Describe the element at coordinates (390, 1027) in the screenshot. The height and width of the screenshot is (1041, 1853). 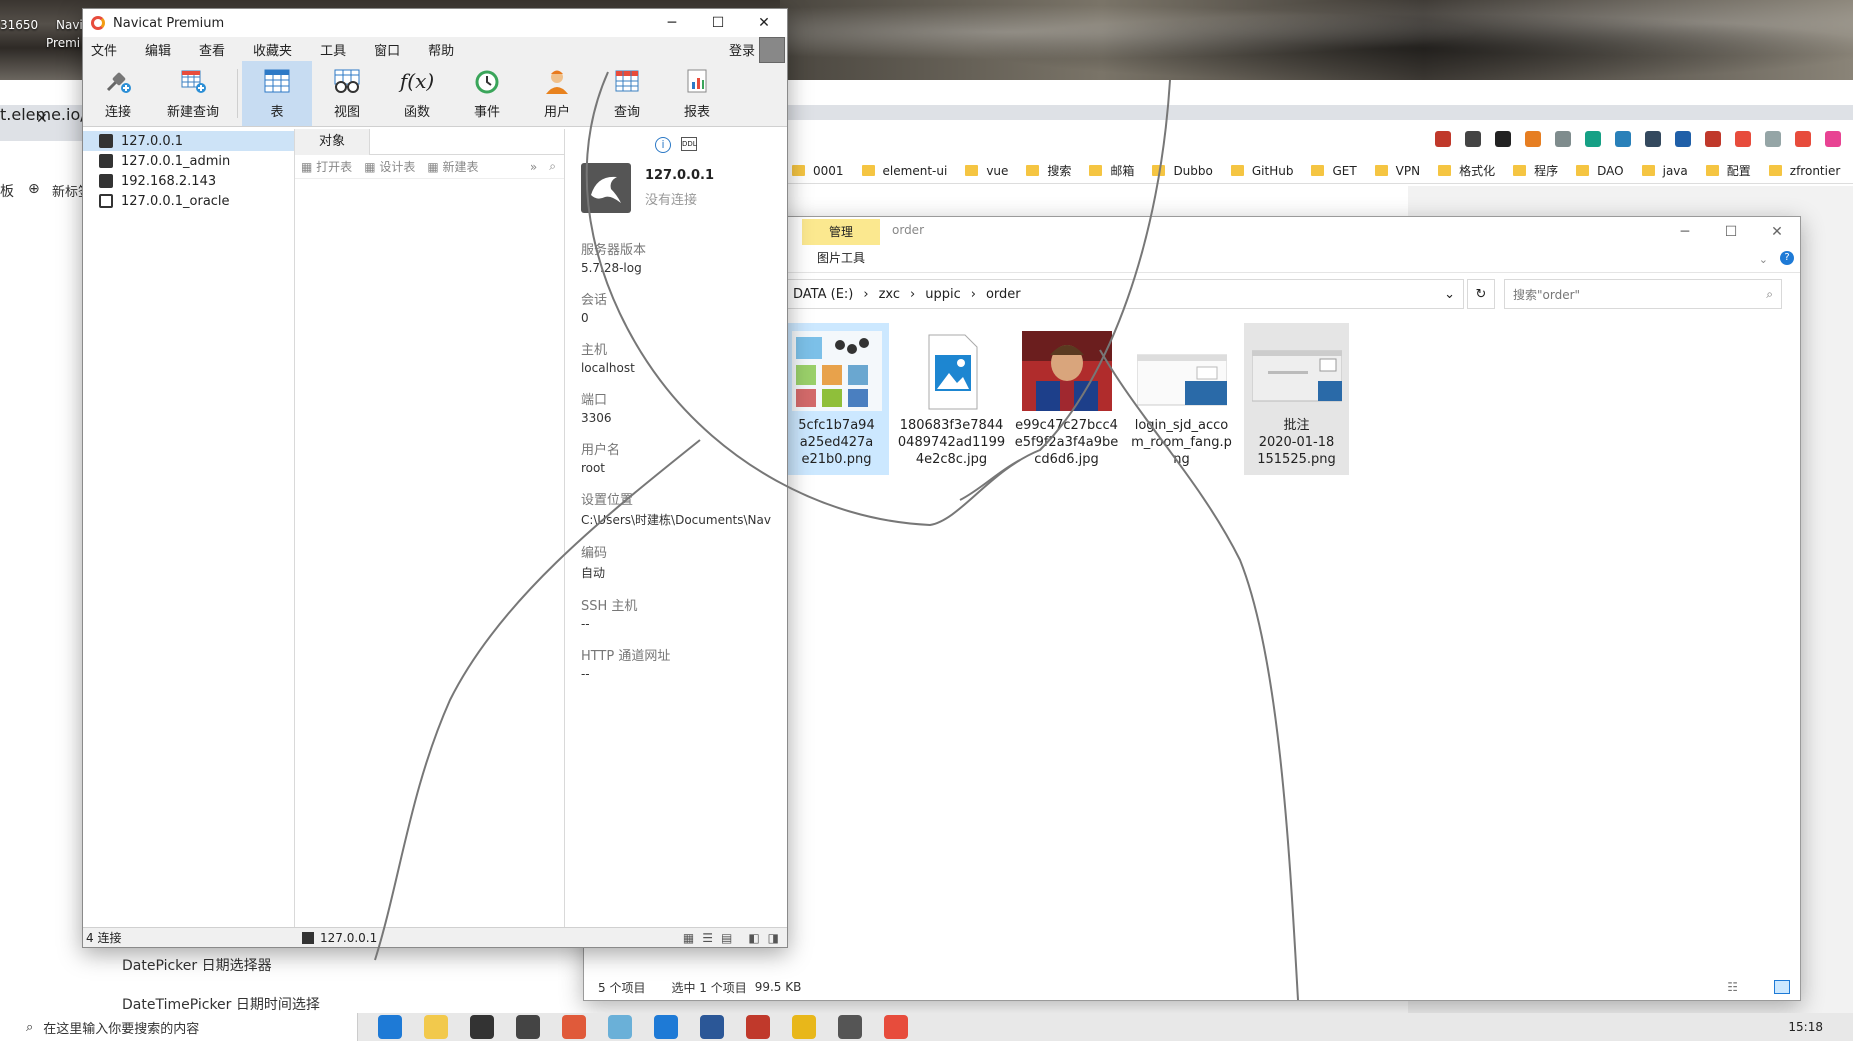
I see `edge-icon` at that location.